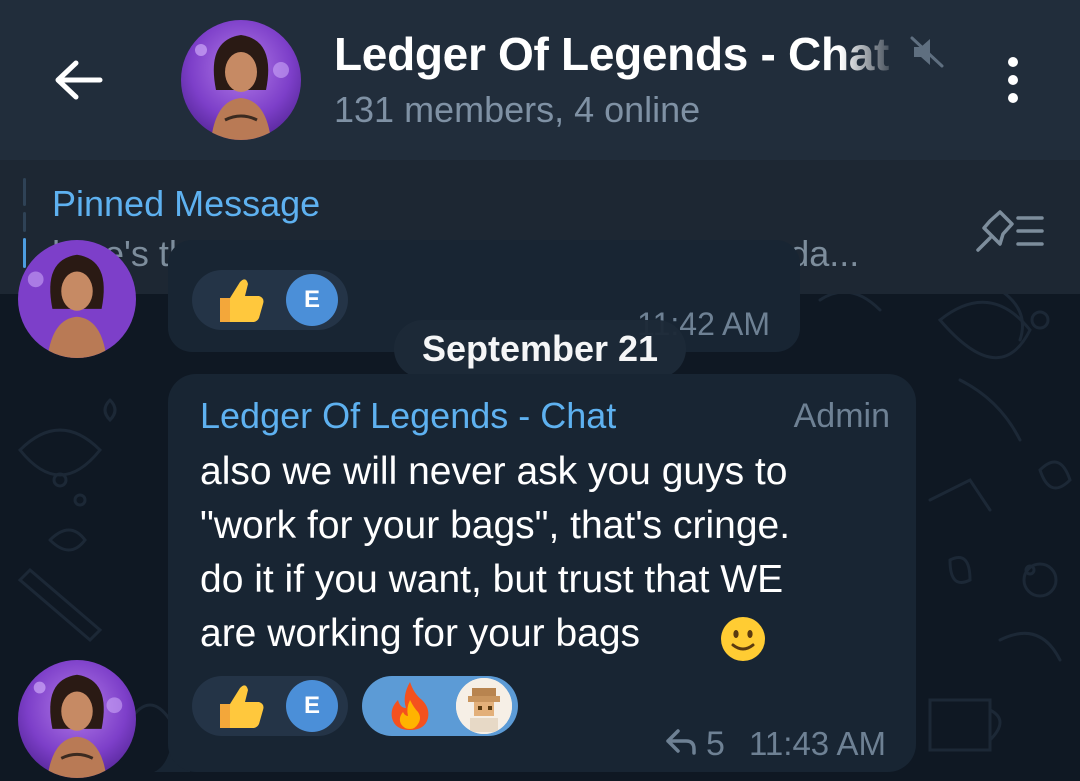  What do you see at coordinates (927, 52) in the screenshot?
I see `speaker-muted-icon` at bounding box center [927, 52].